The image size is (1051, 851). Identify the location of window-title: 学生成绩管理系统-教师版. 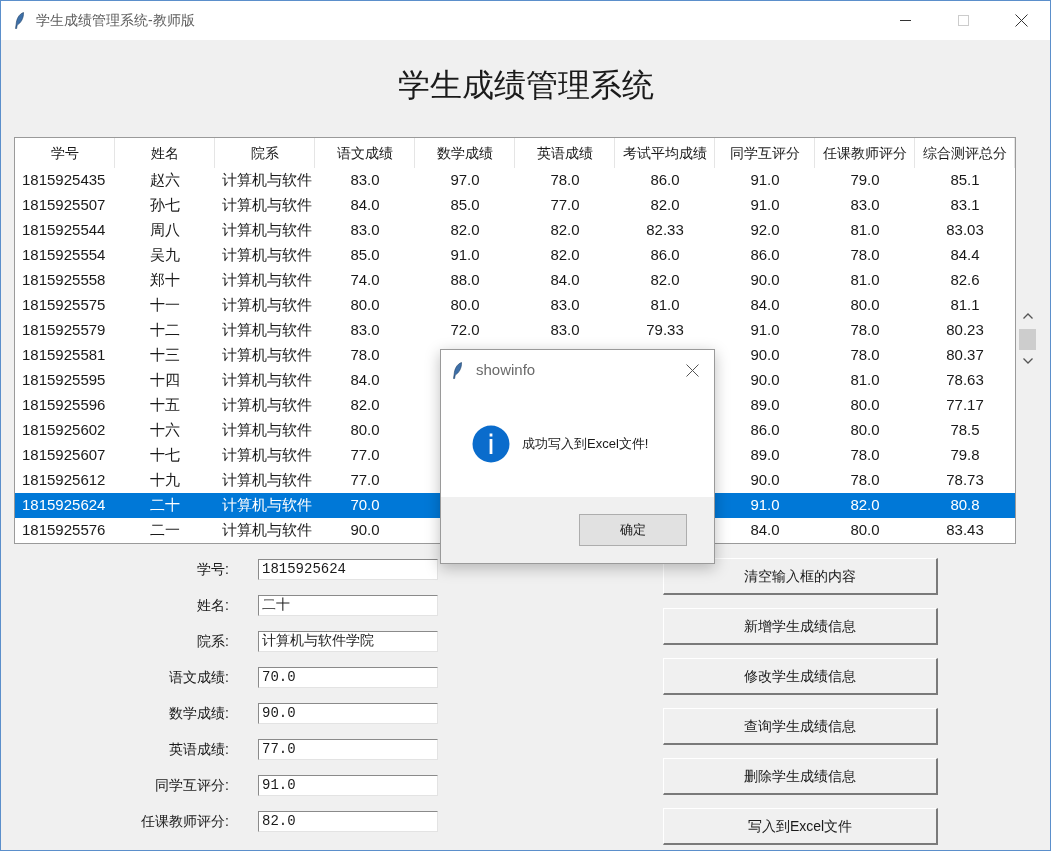
(115, 20).